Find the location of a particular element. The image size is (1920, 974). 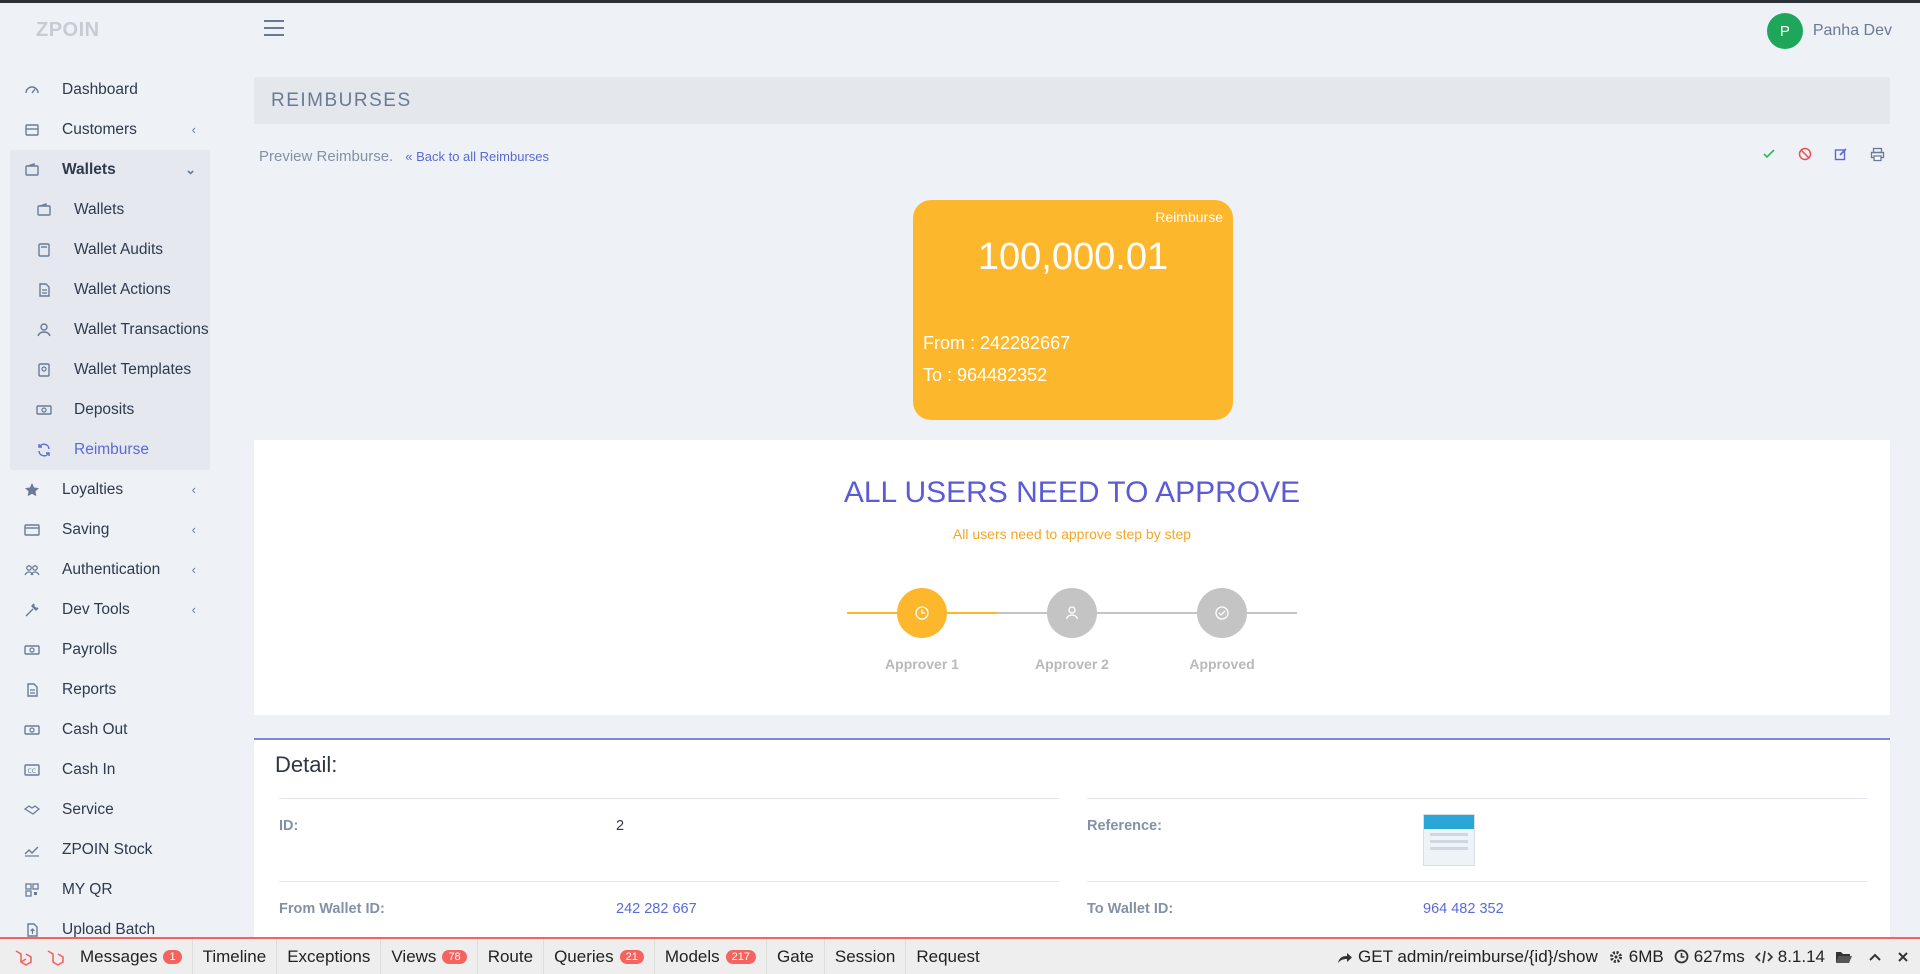

sidebar-subitem-wallet-transactions: Wallet Transactions is located at coordinates (110, 330).